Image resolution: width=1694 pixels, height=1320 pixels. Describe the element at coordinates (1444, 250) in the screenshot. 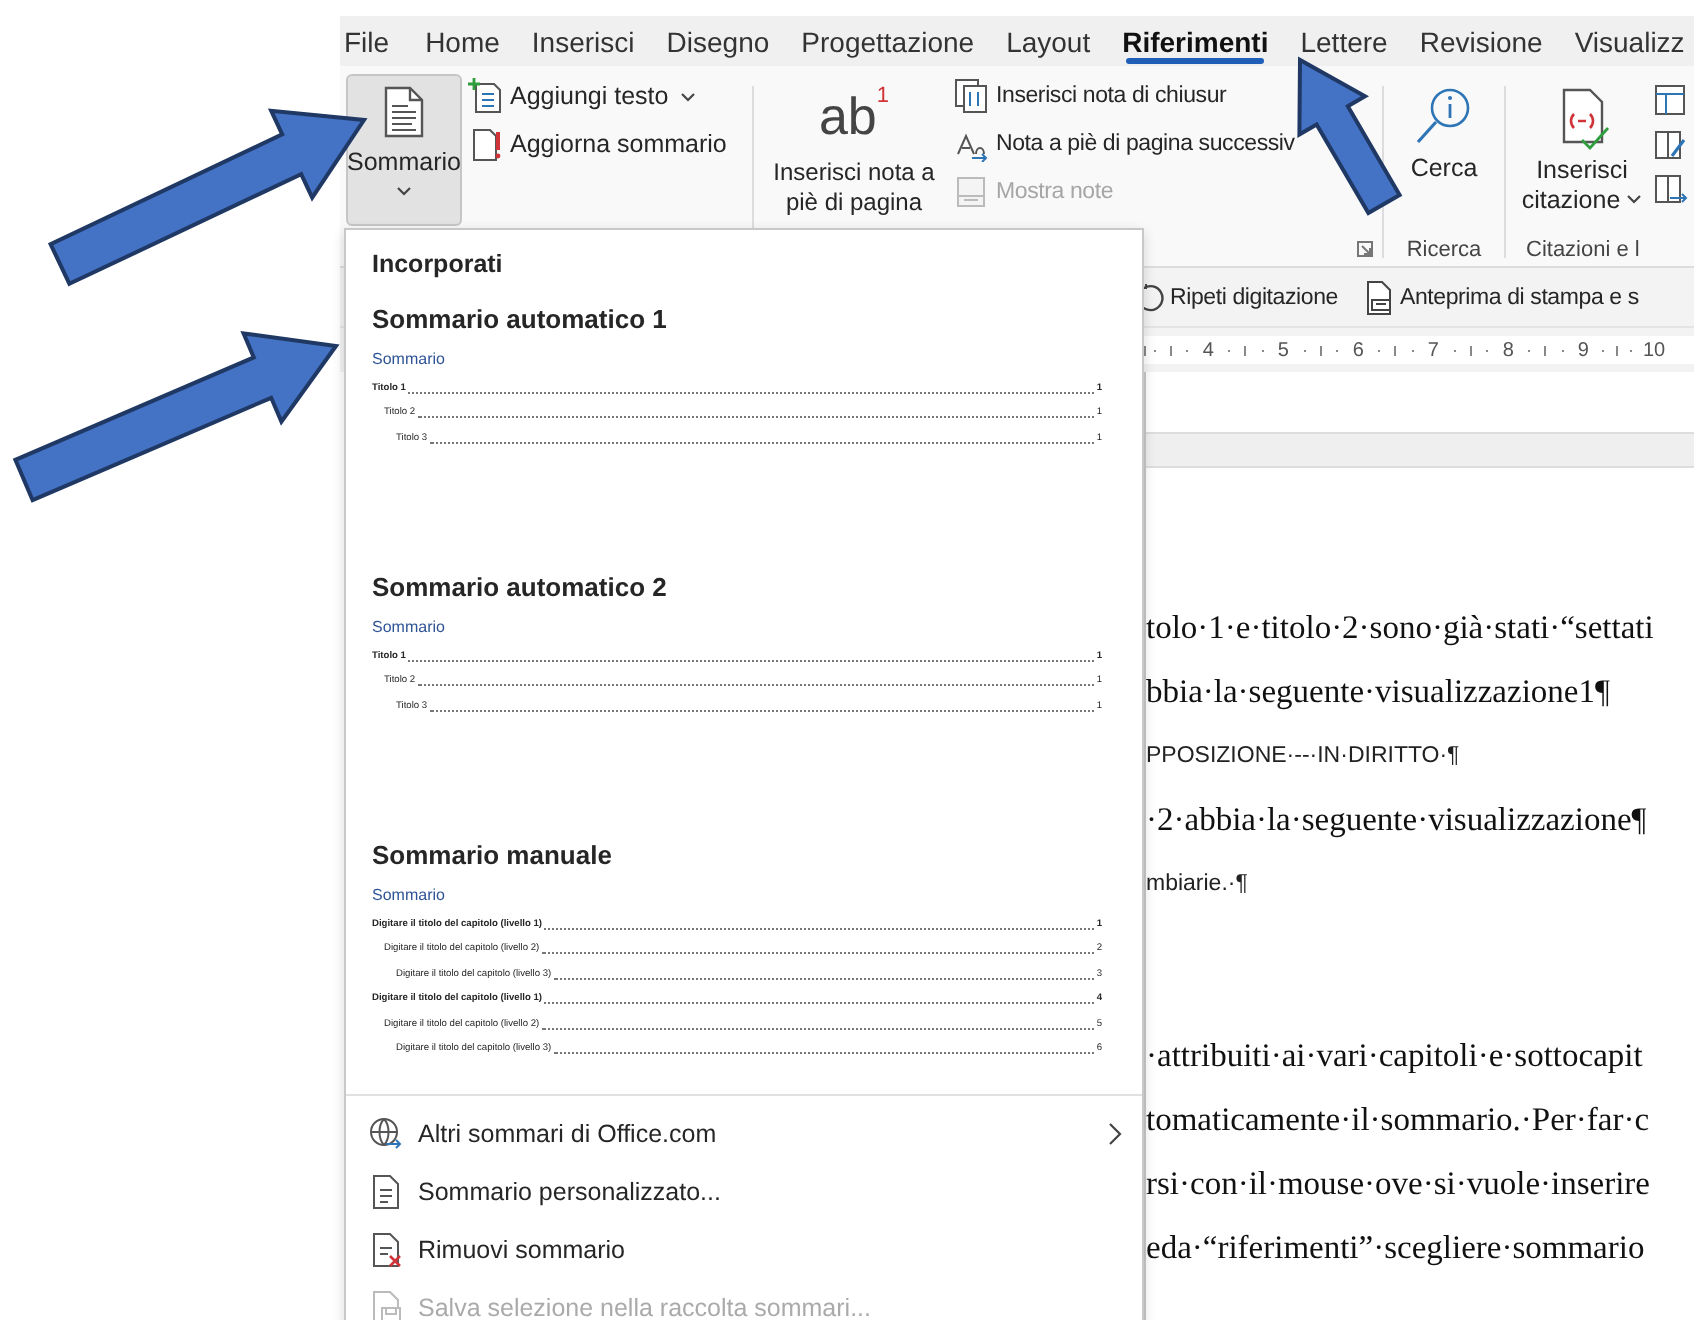

I see `group-label: Ricerca` at that location.